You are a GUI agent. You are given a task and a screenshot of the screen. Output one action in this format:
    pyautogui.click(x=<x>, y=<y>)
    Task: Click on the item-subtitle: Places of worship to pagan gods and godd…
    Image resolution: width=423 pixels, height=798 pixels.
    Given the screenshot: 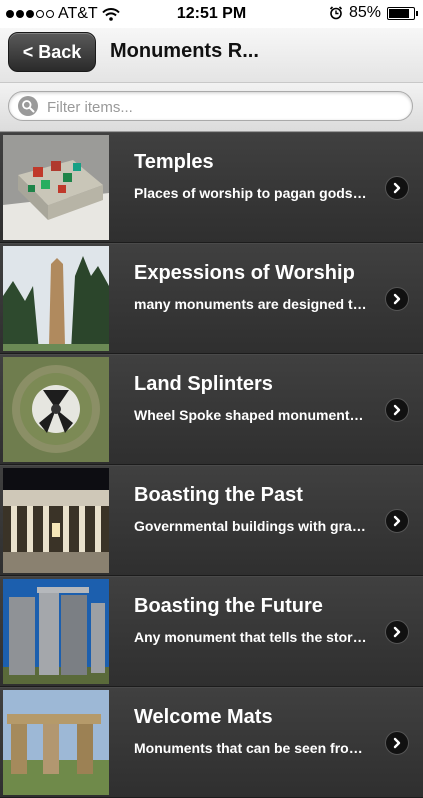 What is the action you would take?
    pyautogui.click(x=251, y=193)
    